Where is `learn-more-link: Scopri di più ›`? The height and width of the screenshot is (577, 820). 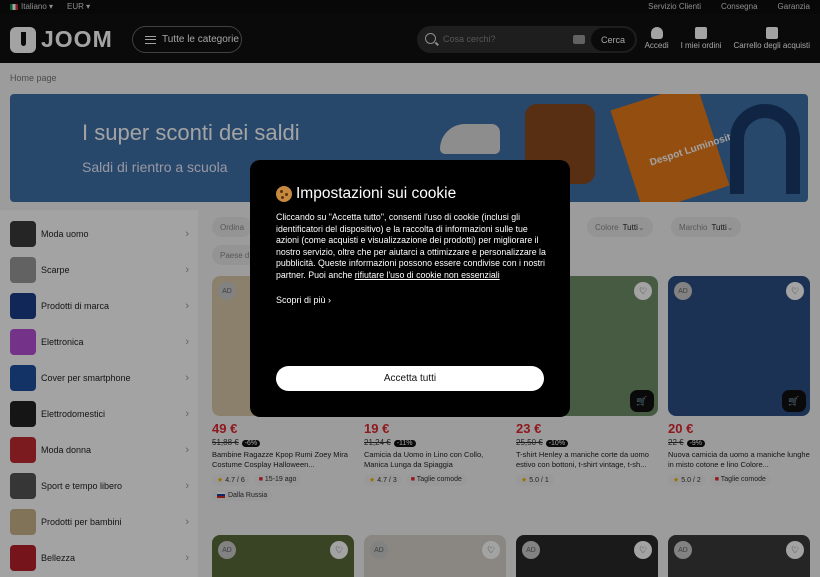 learn-more-link: Scopri di più › is located at coordinates (303, 300).